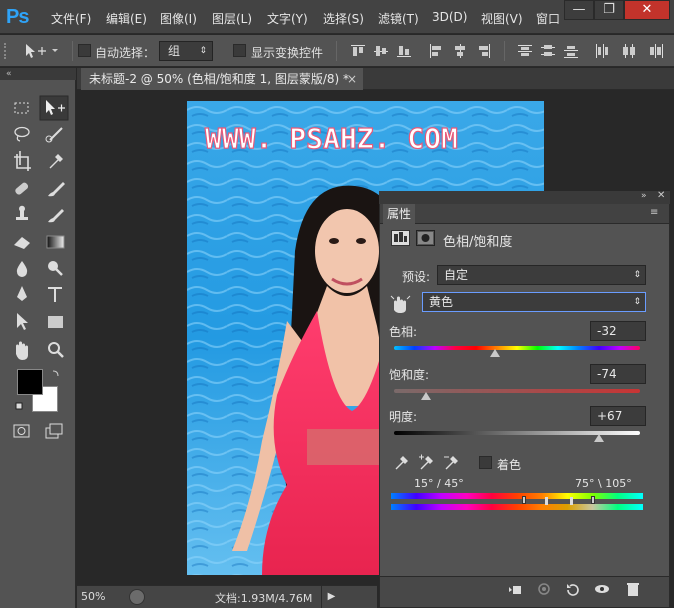  I want to click on panel-menu-icon: ≡, so click(654, 212).